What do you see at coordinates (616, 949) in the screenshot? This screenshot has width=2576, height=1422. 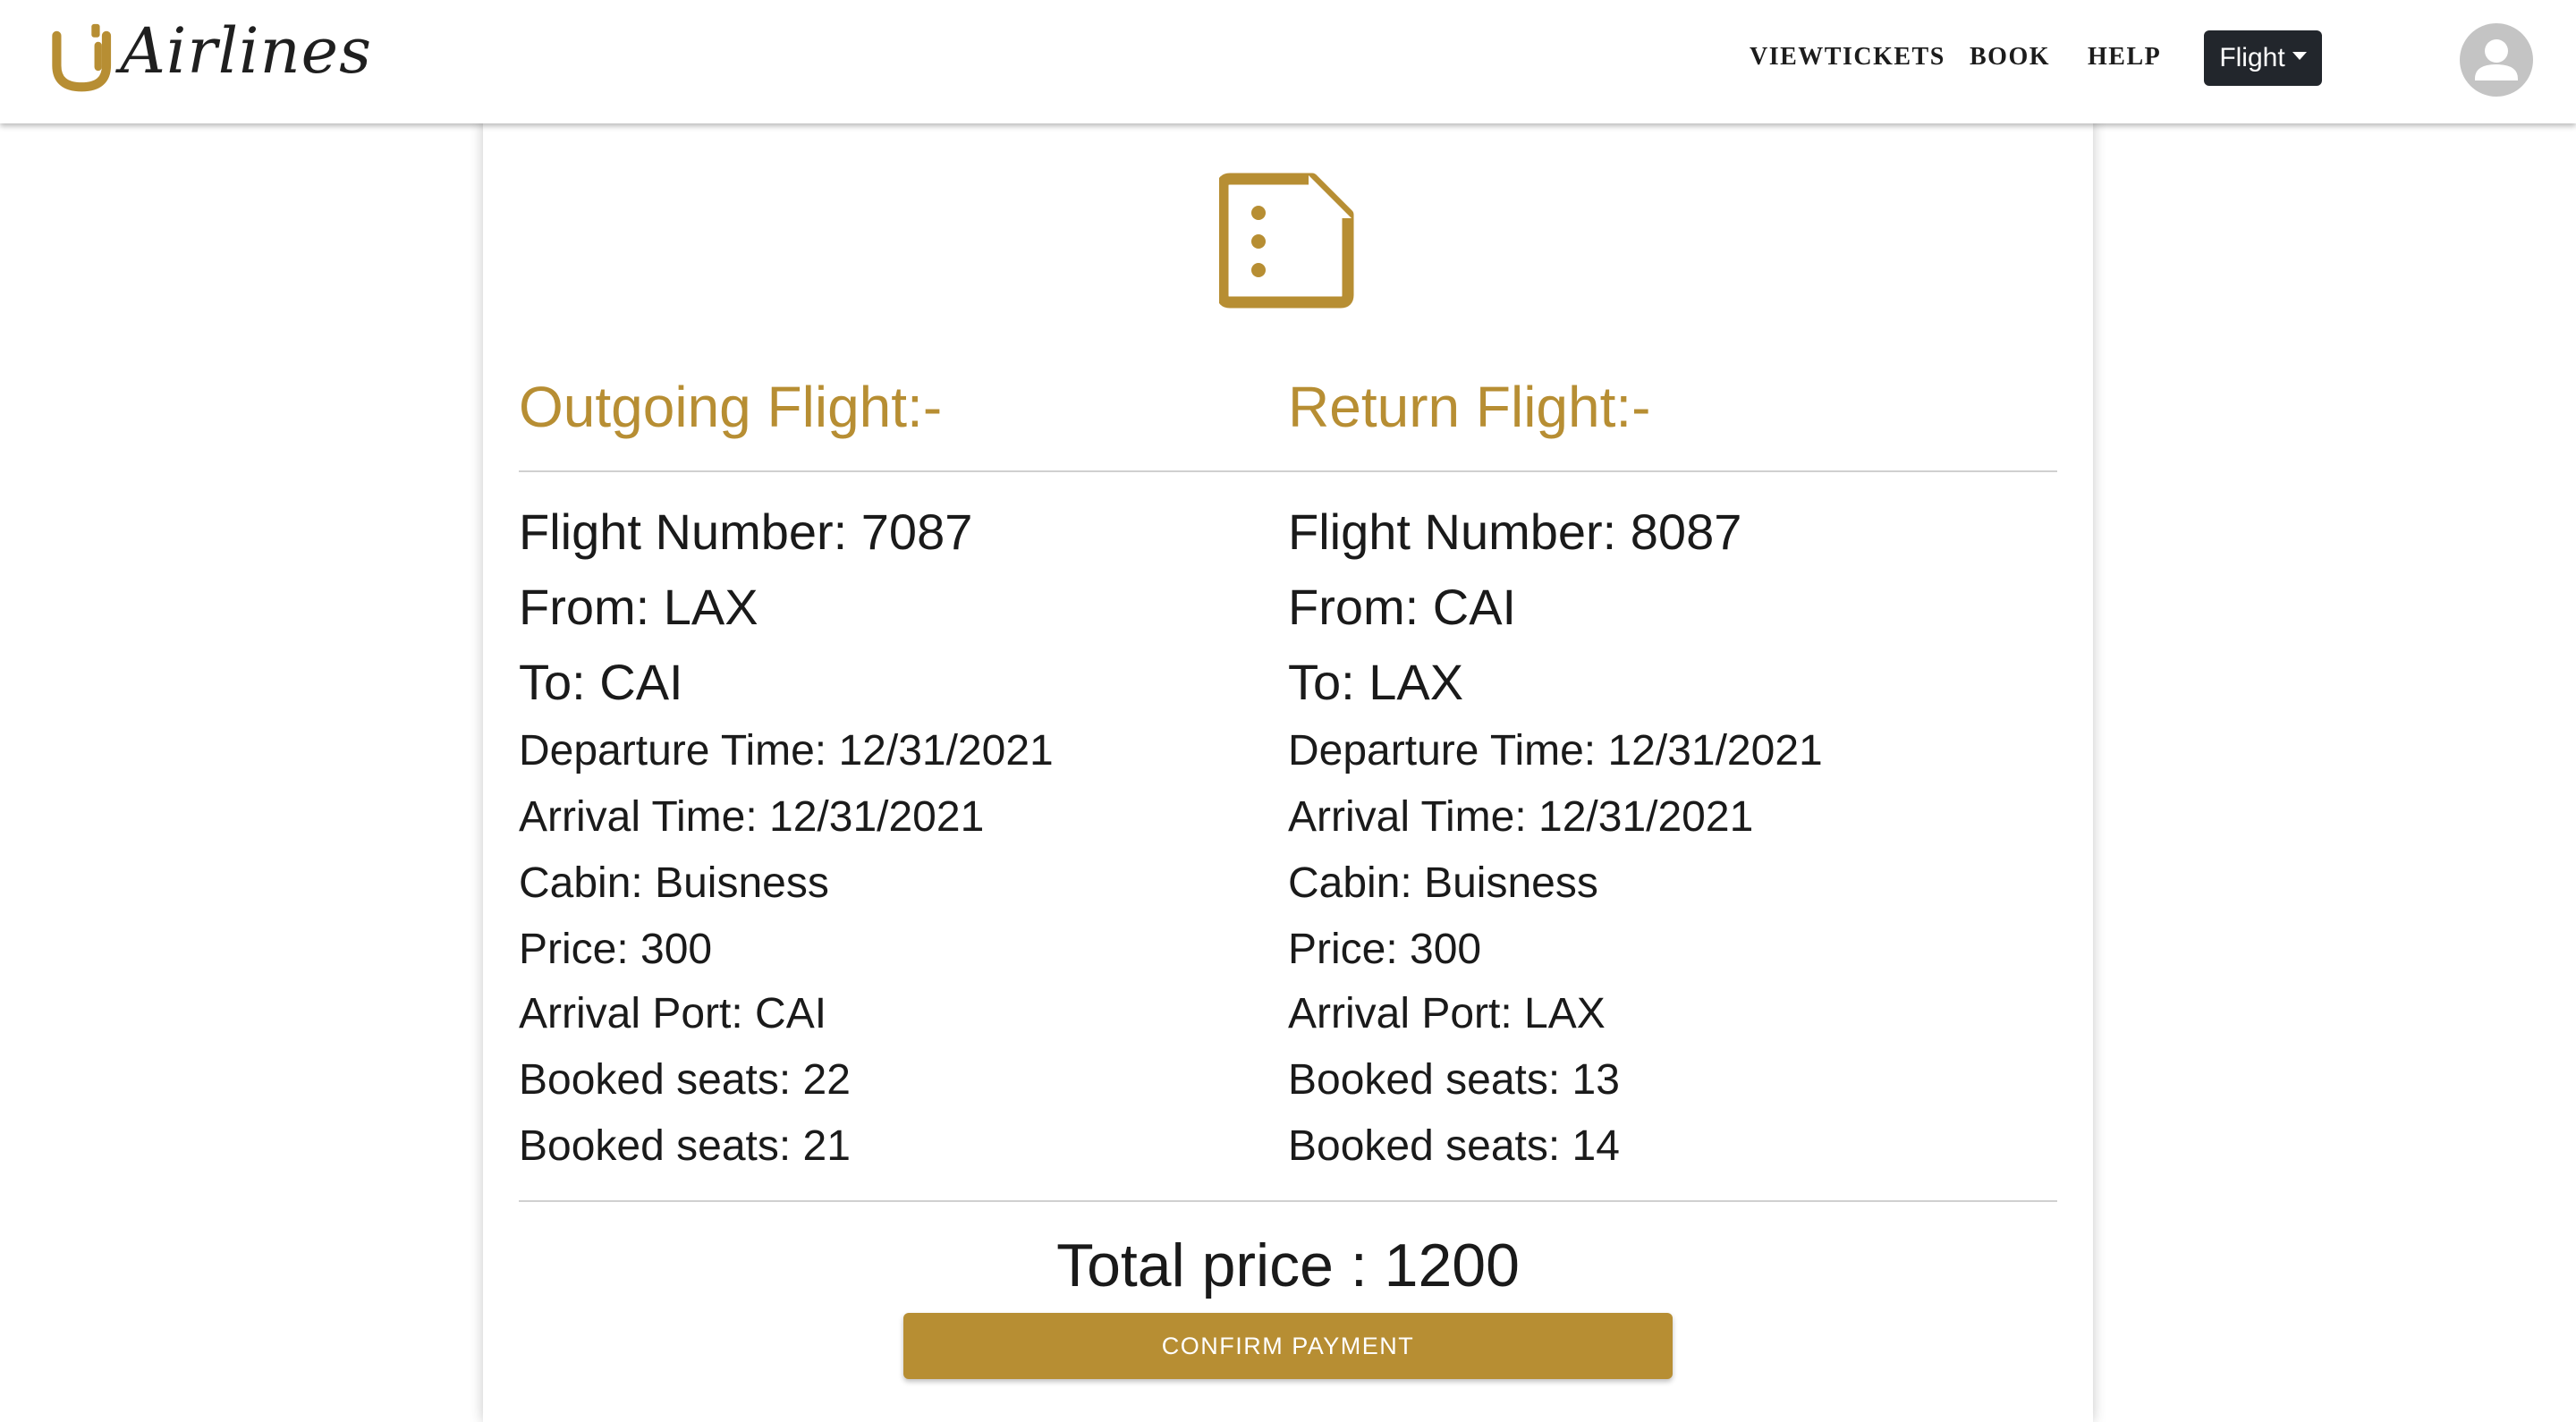 I see `outgoing-price: Price: 300` at bounding box center [616, 949].